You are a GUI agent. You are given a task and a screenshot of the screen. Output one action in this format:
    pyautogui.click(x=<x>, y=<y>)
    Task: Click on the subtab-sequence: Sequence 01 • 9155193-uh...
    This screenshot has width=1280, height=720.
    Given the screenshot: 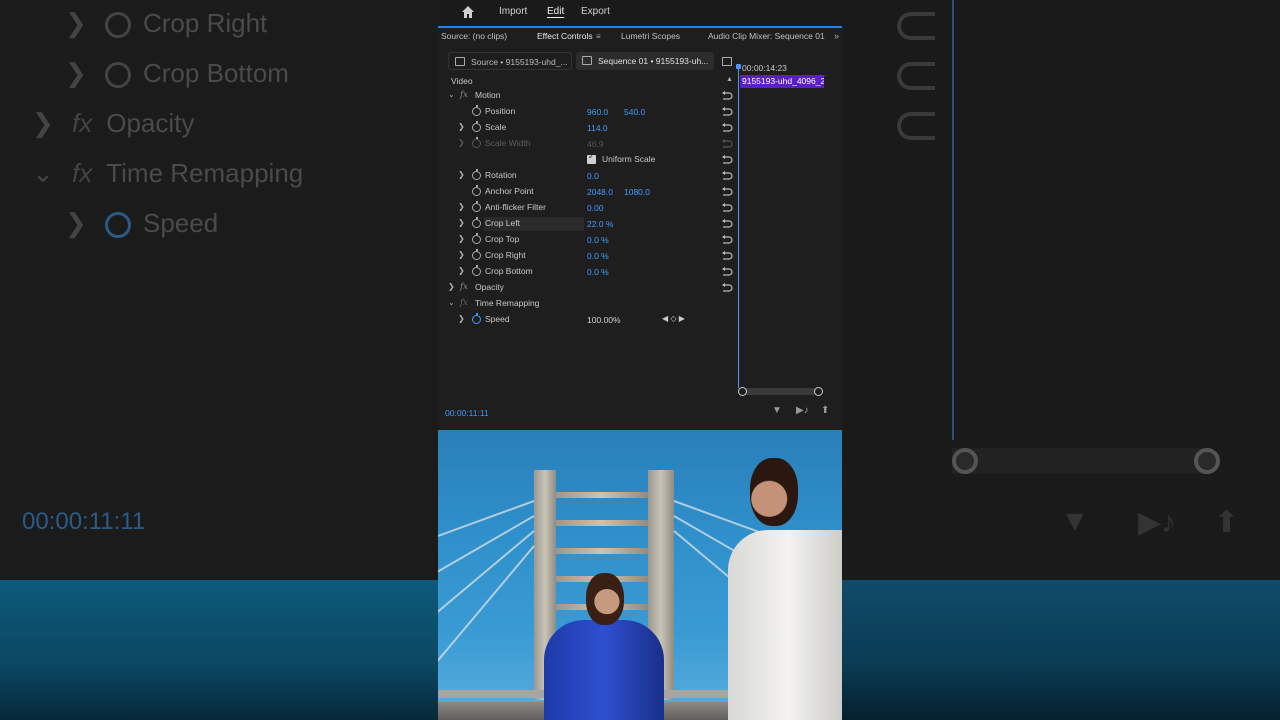 What is the action you would take?
    pyautogui.click(x=645, y=61)
    